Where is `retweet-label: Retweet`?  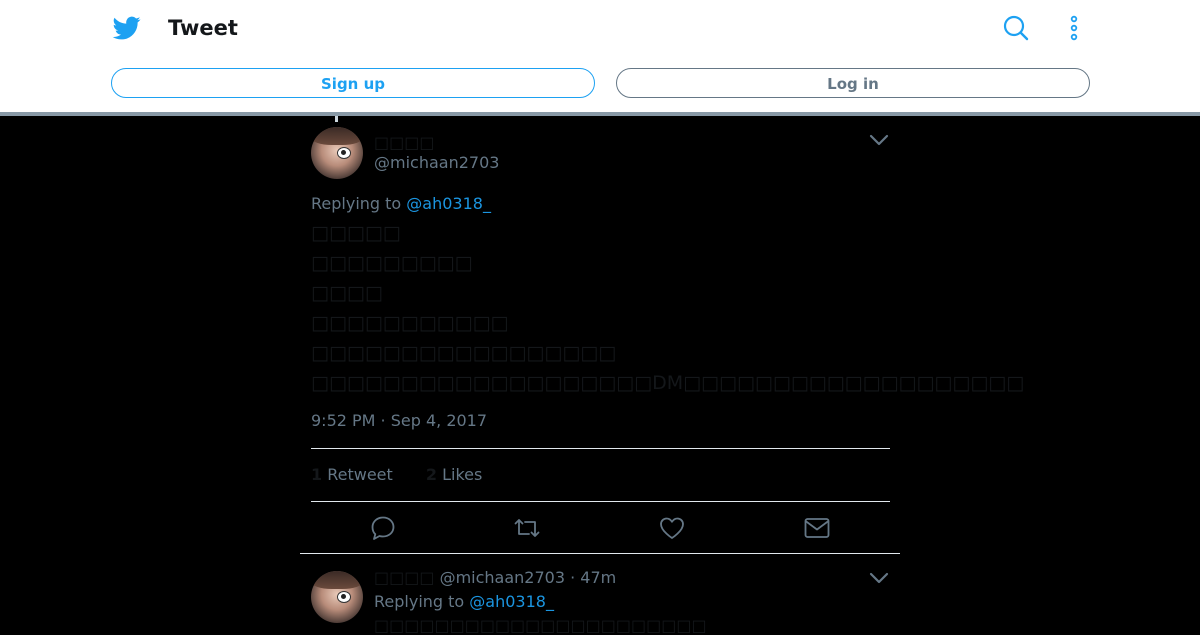 retweet-label: Retweet is located at coordinates (360, 474).